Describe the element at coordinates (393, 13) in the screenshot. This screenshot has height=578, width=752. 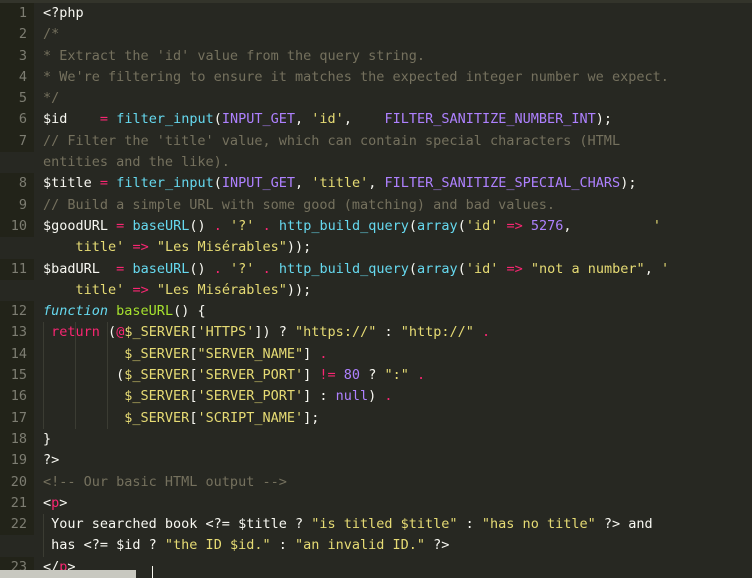
I see `code-line-content: <?php` at that location.